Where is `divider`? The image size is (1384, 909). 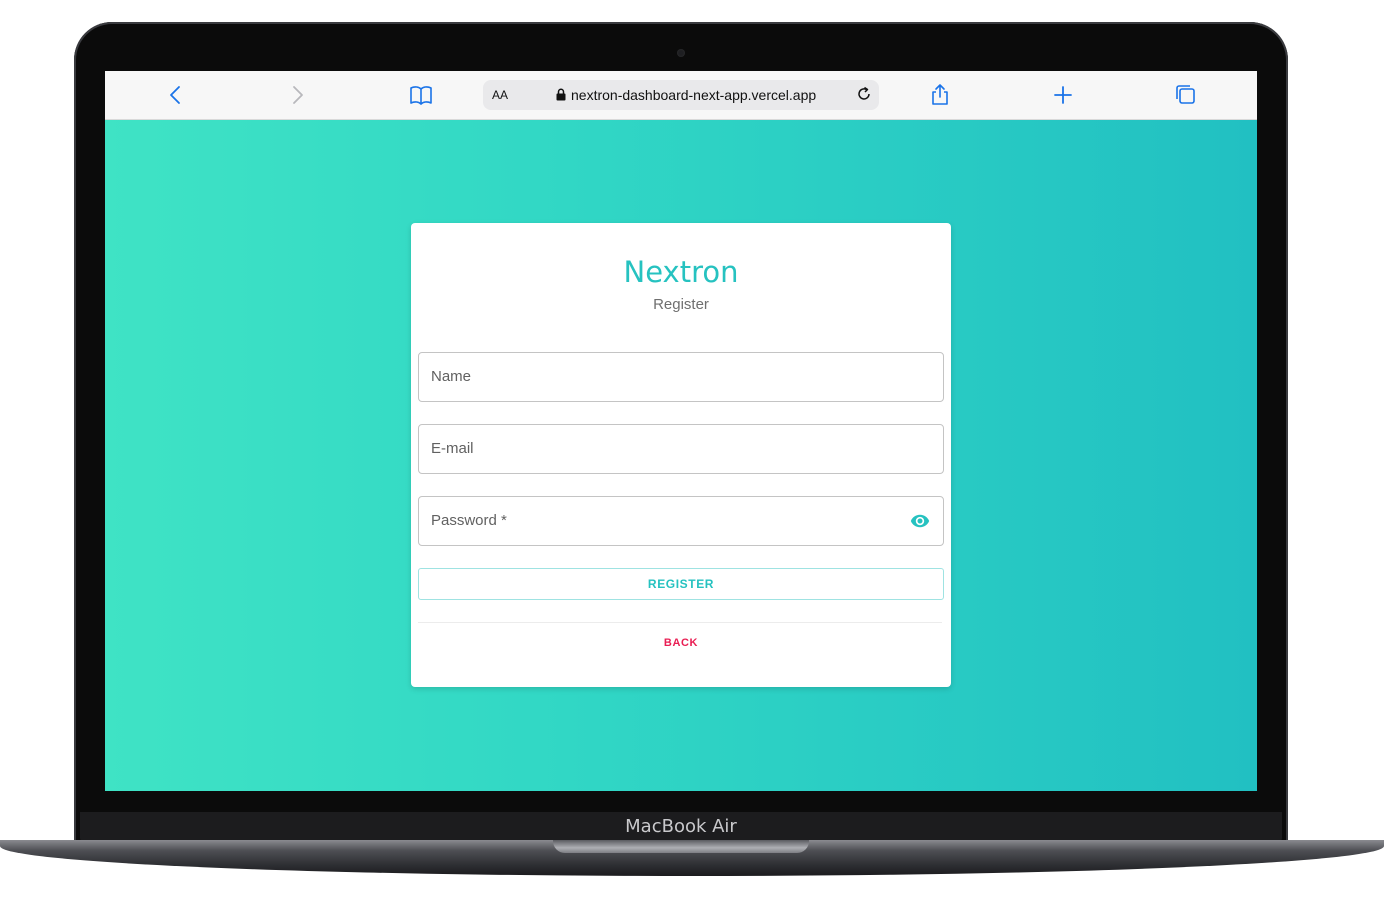 divider is located at coordinates (680, 622).